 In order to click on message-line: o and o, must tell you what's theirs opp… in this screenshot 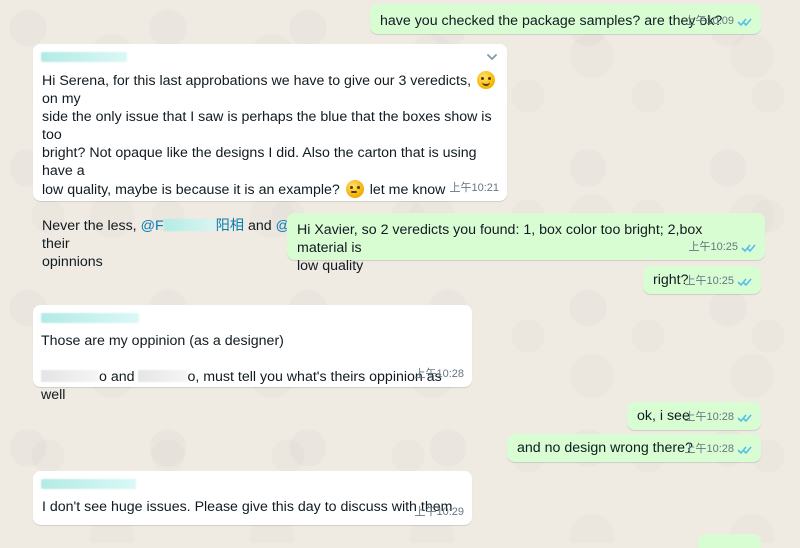, I will do `click(251, 386)`.